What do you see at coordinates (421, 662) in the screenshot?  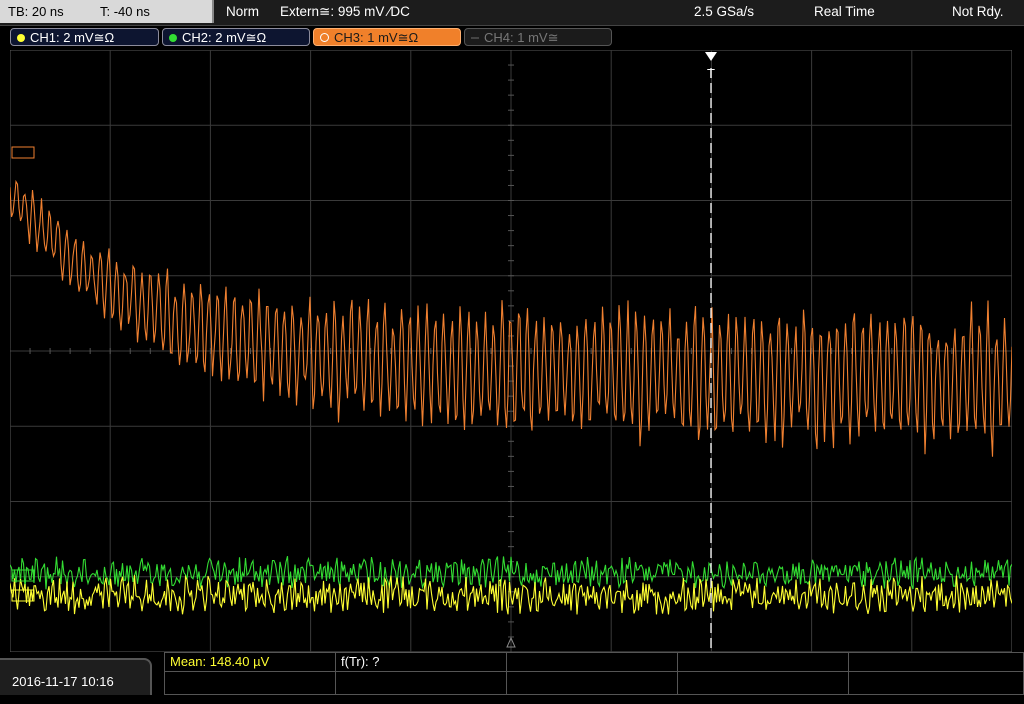 I see `frequency-measurement: f(Tr): ?` at bounding box center [421, 662].